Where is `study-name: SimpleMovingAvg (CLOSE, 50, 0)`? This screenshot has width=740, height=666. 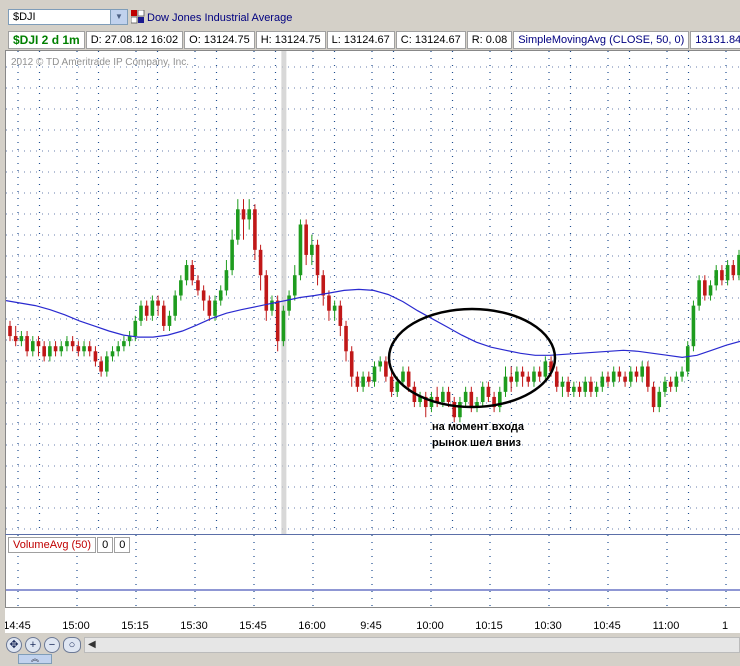 study-name: SimpleMovingAvg (CLOSE, 50, 0) is located at coordinates (601, 40).